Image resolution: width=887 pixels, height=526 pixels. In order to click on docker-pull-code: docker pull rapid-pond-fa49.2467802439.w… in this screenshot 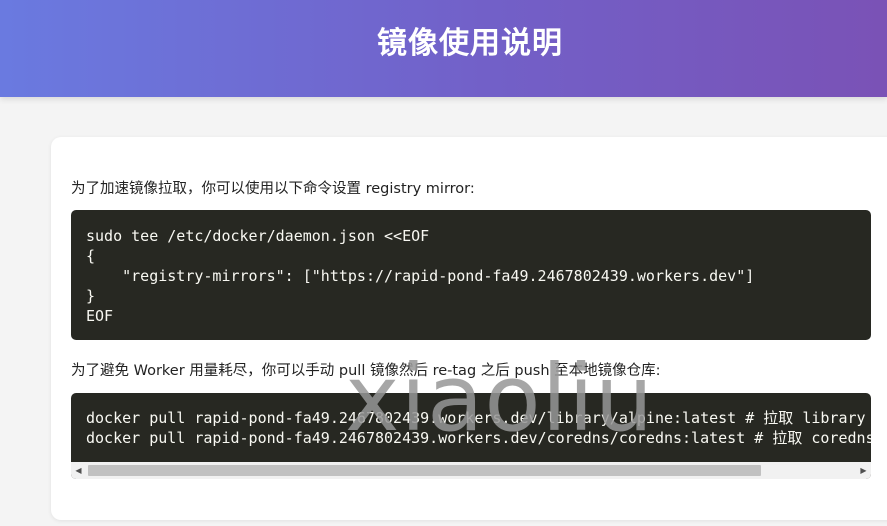, I will do `click(478, 428)`.